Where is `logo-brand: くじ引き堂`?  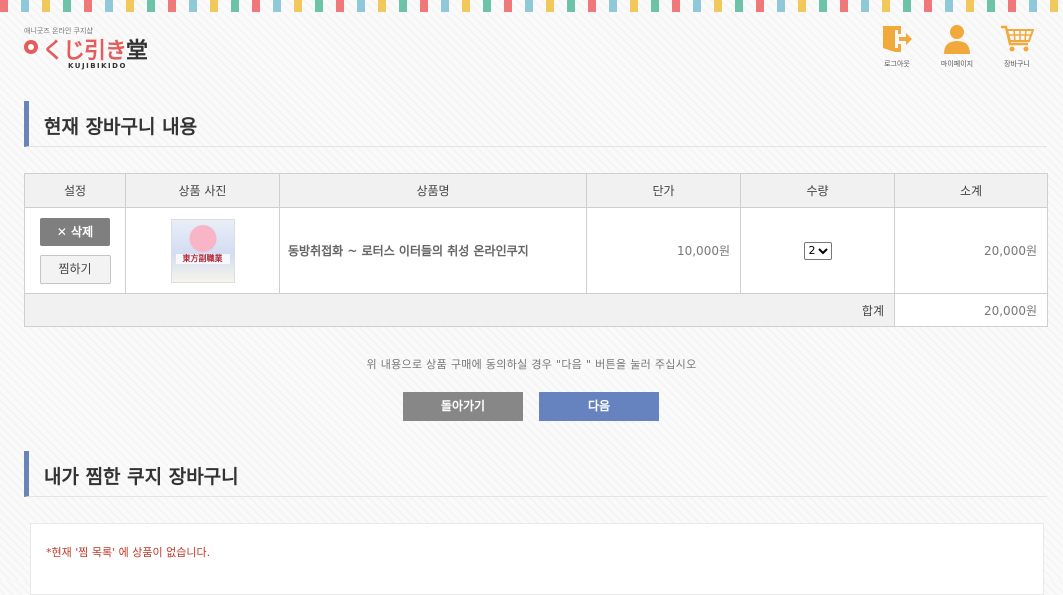 logo-brand: くじ引き堂 is located at coordinates (95, 51).